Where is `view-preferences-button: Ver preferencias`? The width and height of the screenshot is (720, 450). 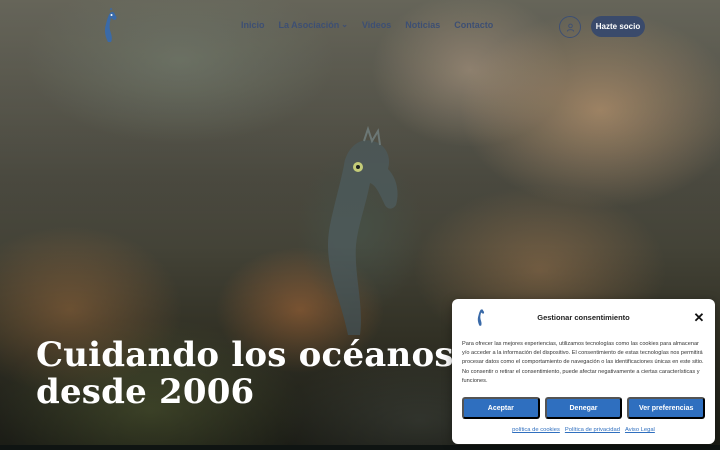 view-preferences-button: Ver preferencias is located at coordinates (666, 408).